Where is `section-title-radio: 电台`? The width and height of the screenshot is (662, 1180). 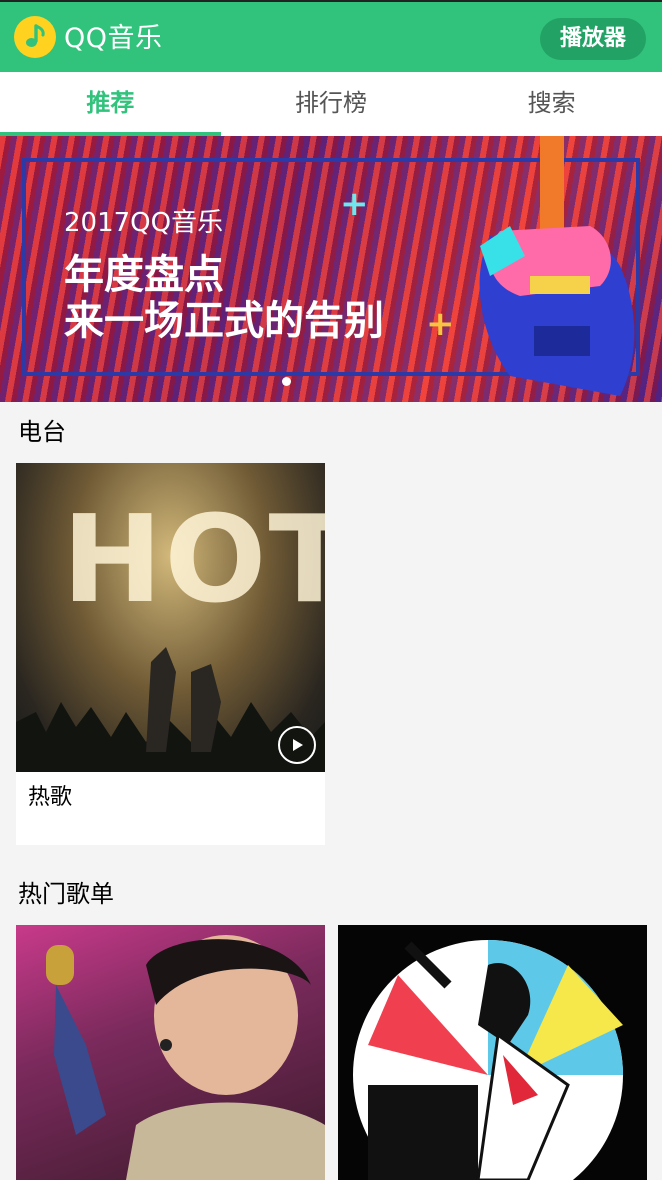 section-title-radio: 电台 is located at coordinates (42, 432).